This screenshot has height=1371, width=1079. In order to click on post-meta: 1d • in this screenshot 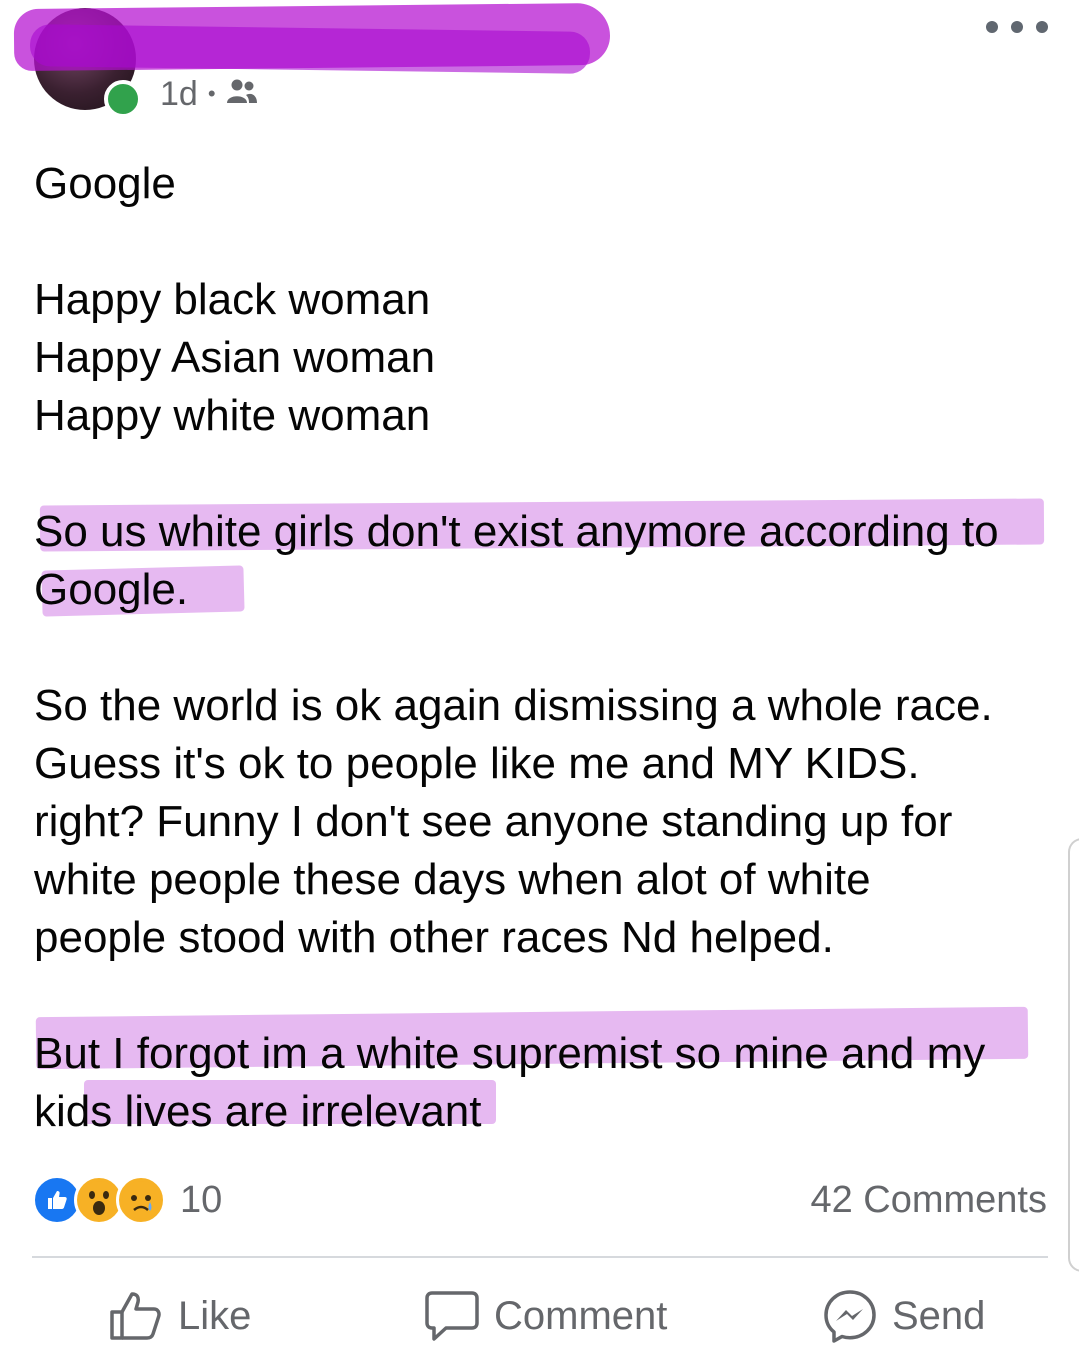, I will do `click(209, 94)`.